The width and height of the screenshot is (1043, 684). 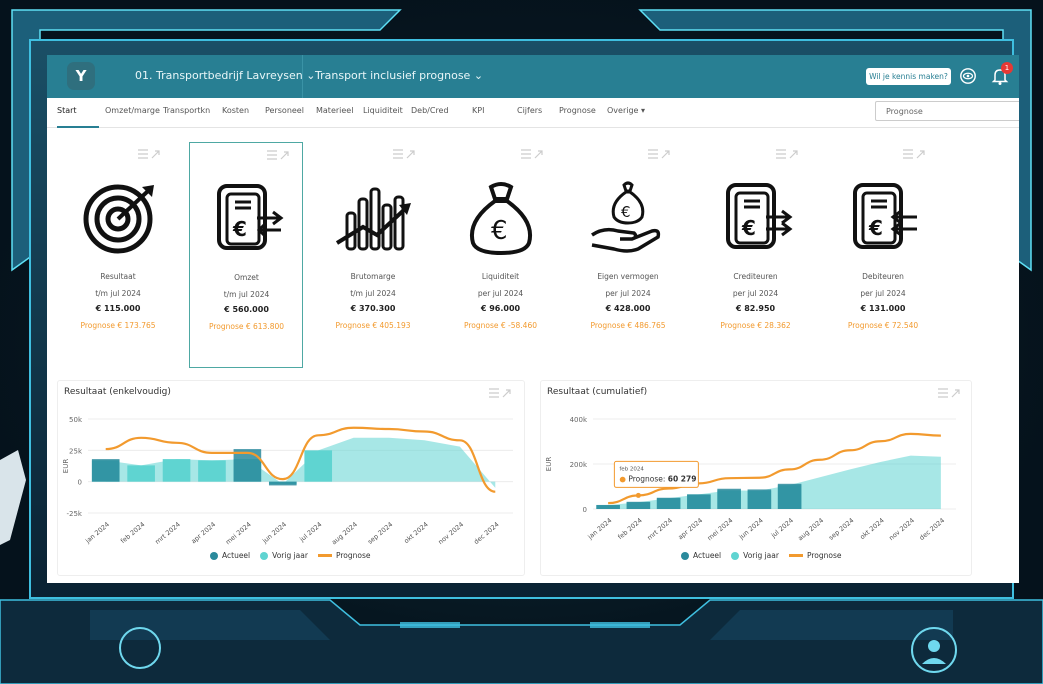 What do you see at coordinates (132, 110) in the screenshot?
I see `tab-omzet-marge: Omzet/marge` at bounding box center [132, 110].